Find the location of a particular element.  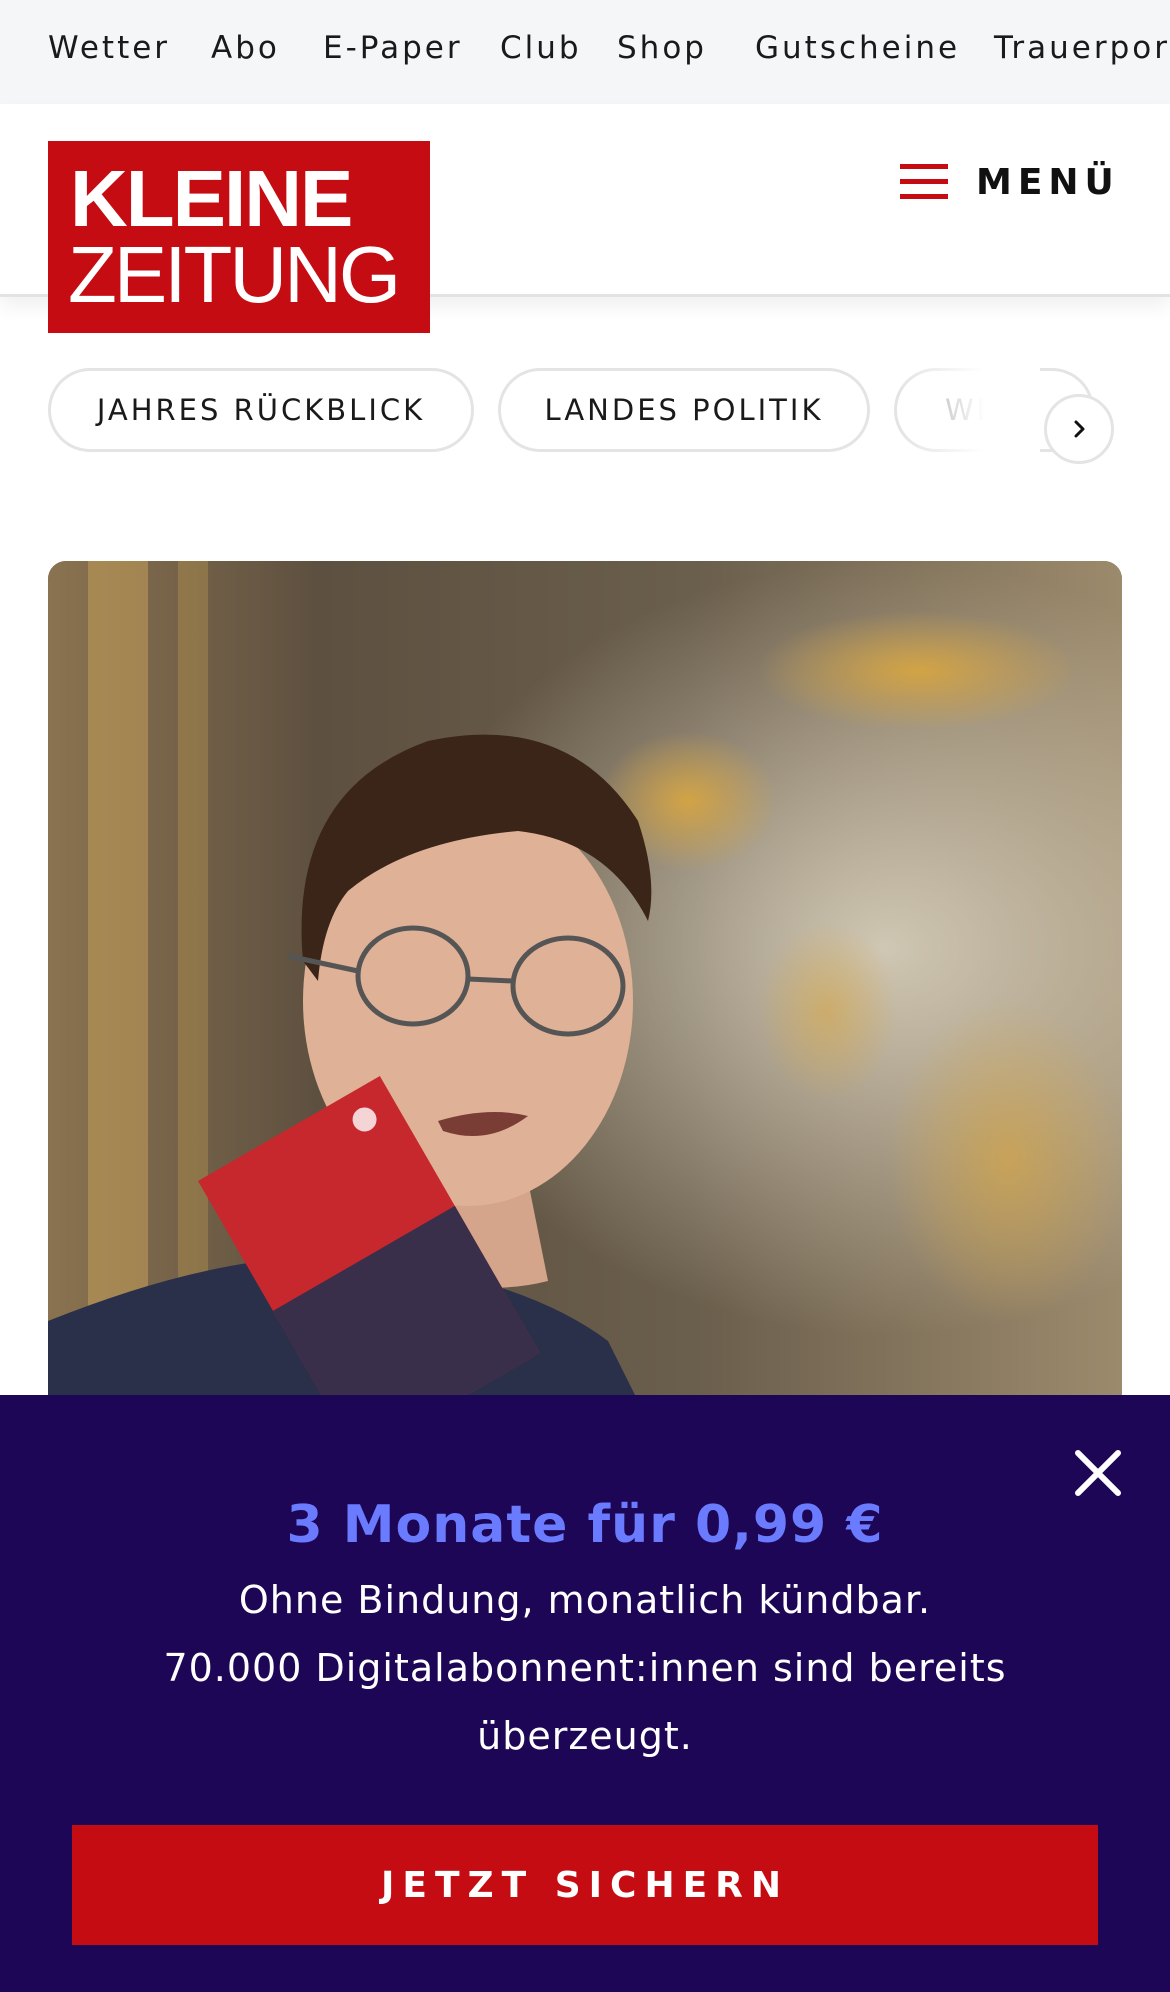

offer-line-3: überzeugt. is located at coordinates (585, 1736).